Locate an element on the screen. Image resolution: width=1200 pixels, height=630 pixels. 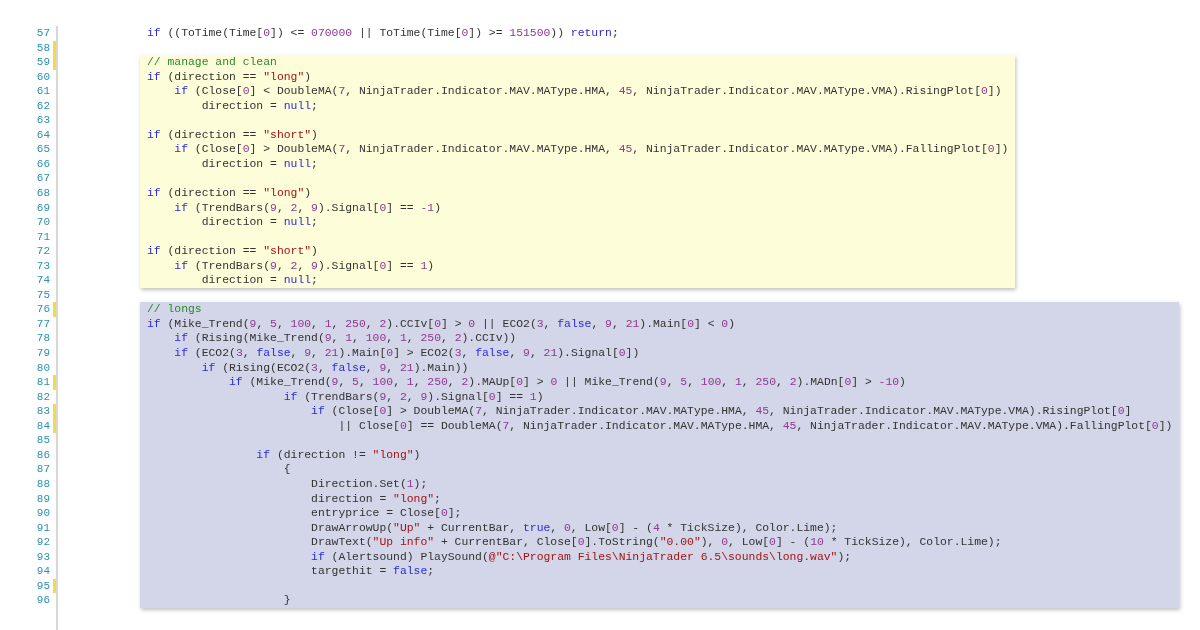
code-line: } is located at coordinates (286, 600).